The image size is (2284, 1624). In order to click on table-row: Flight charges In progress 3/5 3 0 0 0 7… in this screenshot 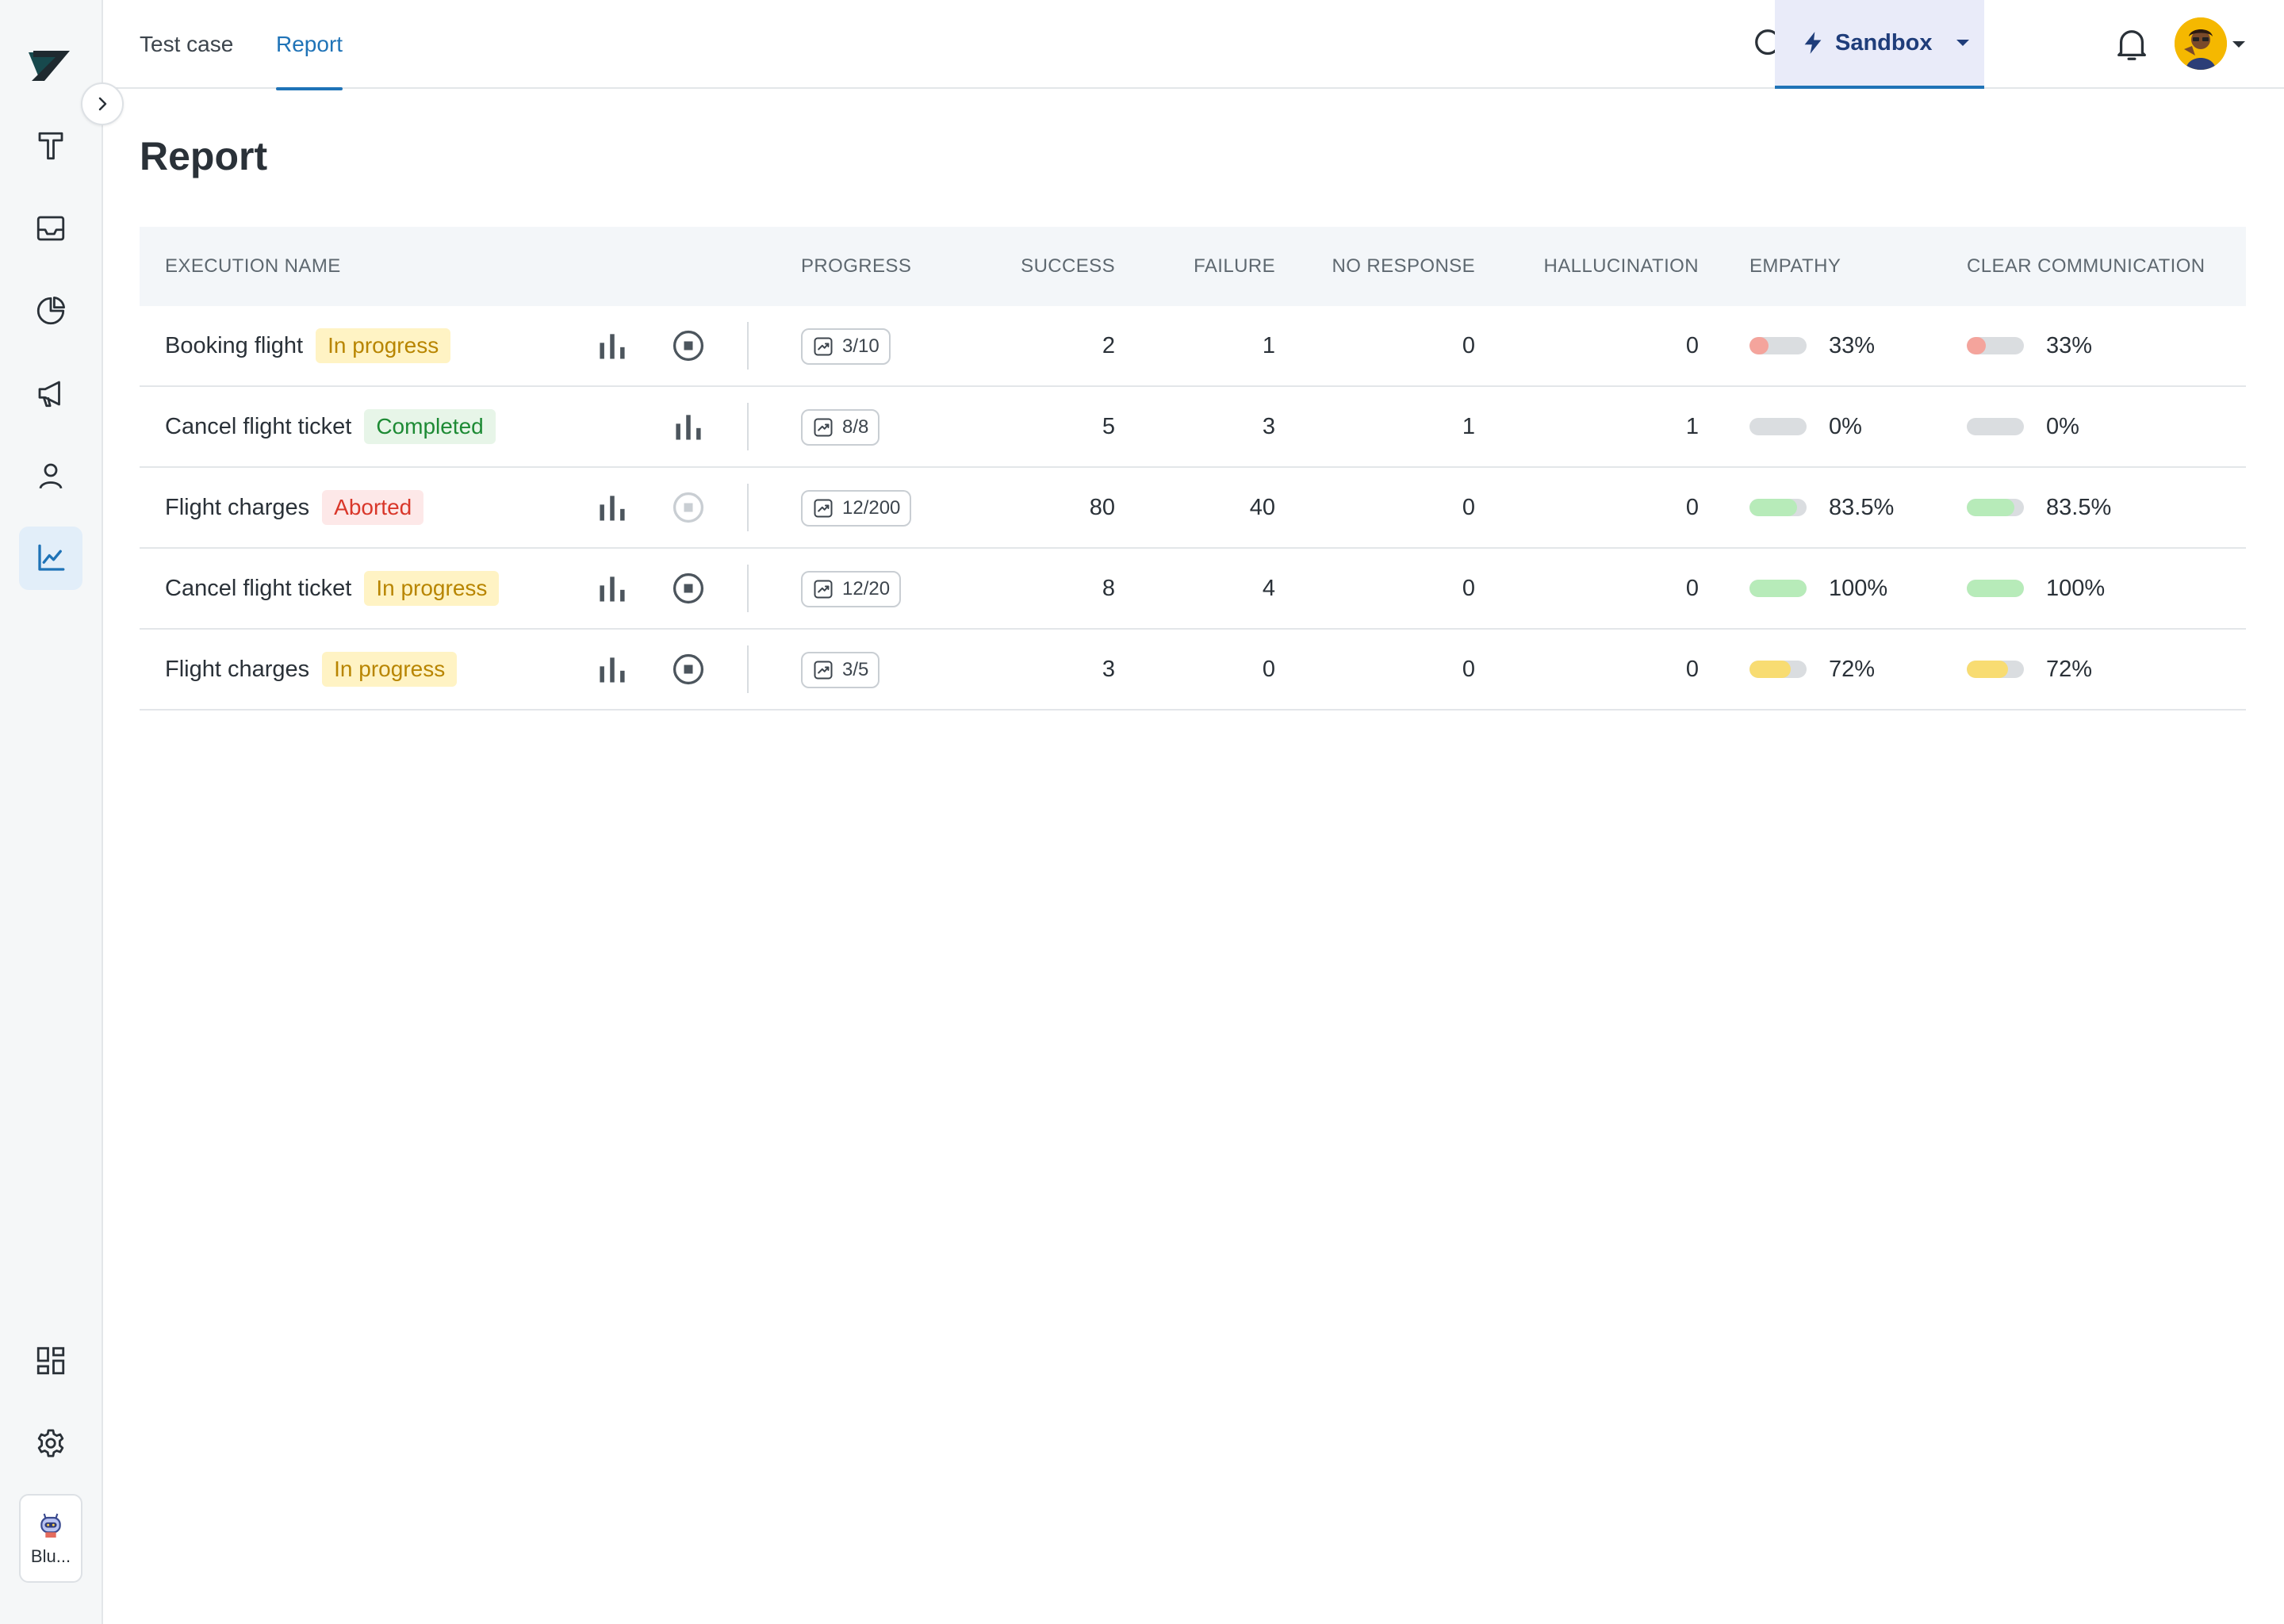, I will do `click(1193, 670)`.